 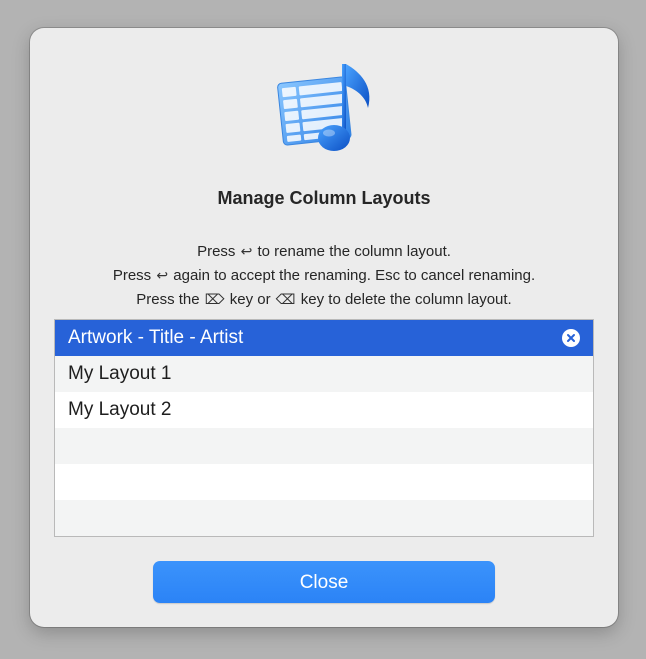 I want to click on list-item: My Layout 1, so click(x=324, y=374).